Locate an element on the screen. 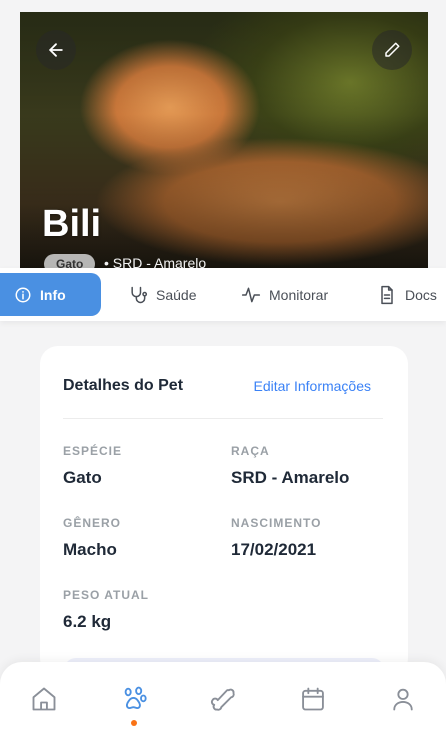 Image resolution: width=446 pixels, height=737 pixels. tab-bar: Info Saúde Monitorar Docs is located at coordinates (223, 294).